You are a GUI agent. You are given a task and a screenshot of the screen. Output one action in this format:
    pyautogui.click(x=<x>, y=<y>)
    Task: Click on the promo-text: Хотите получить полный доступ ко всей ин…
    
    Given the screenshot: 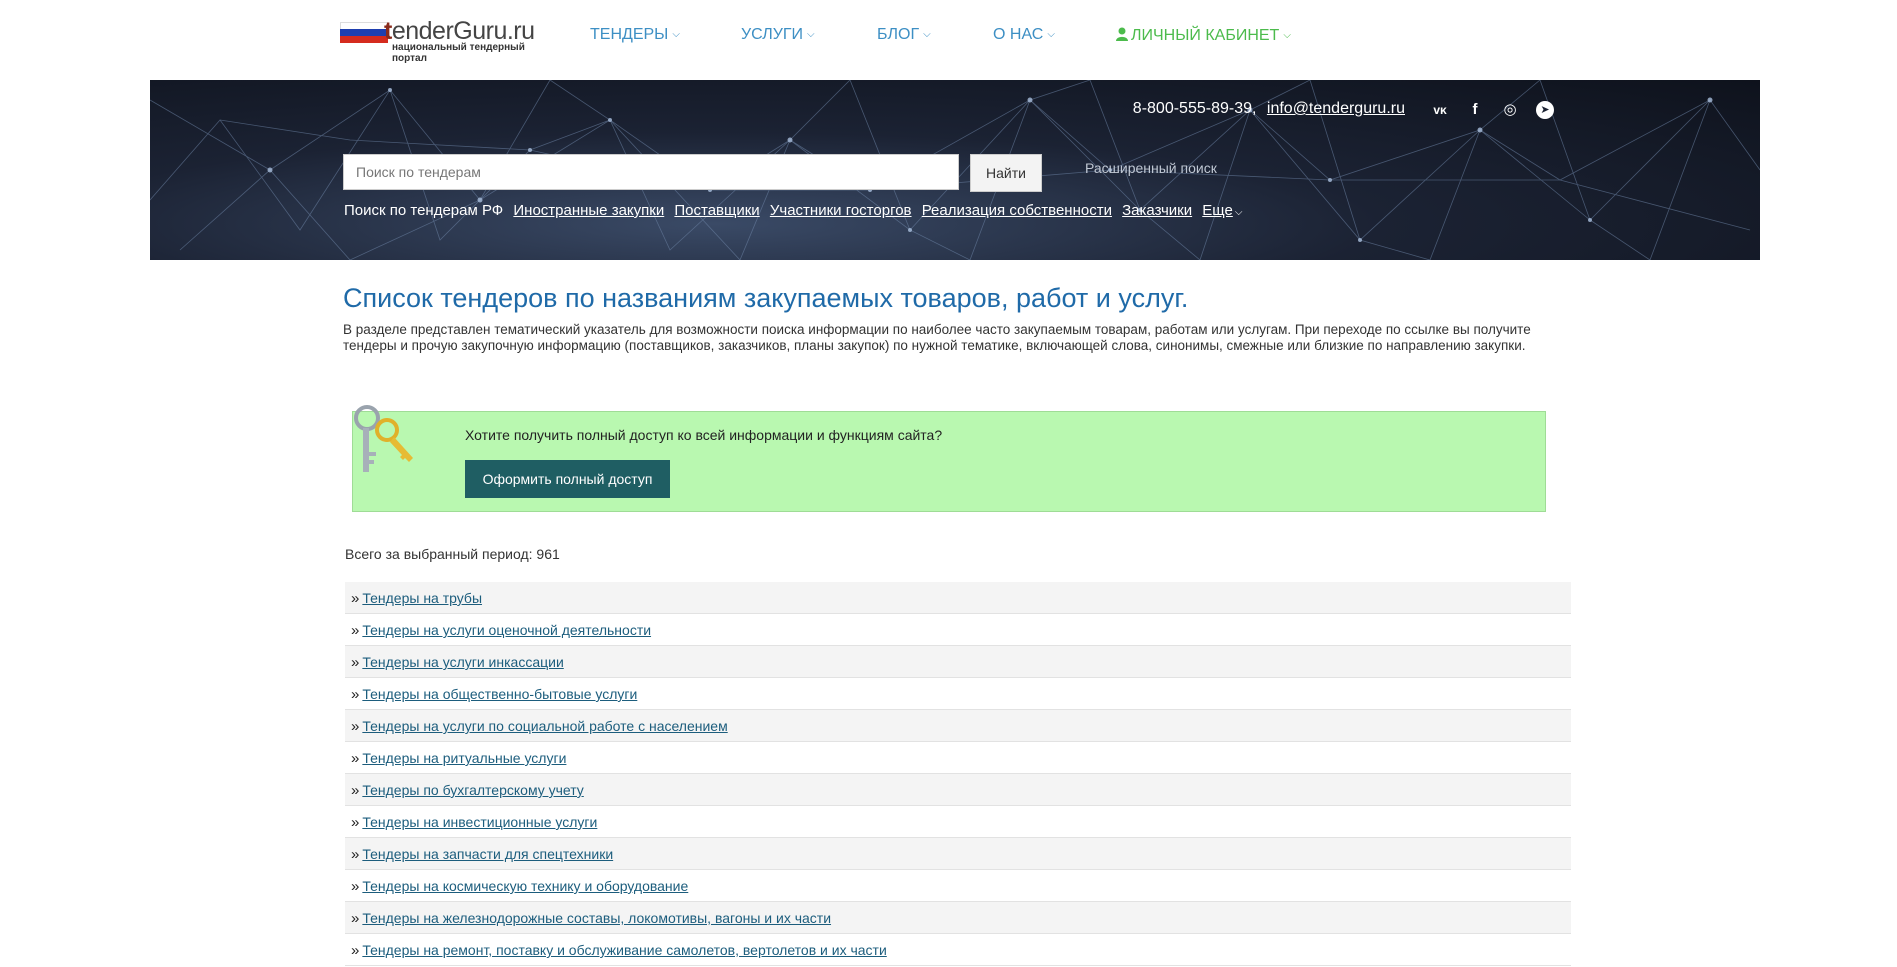 What is the action you would take?
    pyautogui.click(x=704, y=435)
    